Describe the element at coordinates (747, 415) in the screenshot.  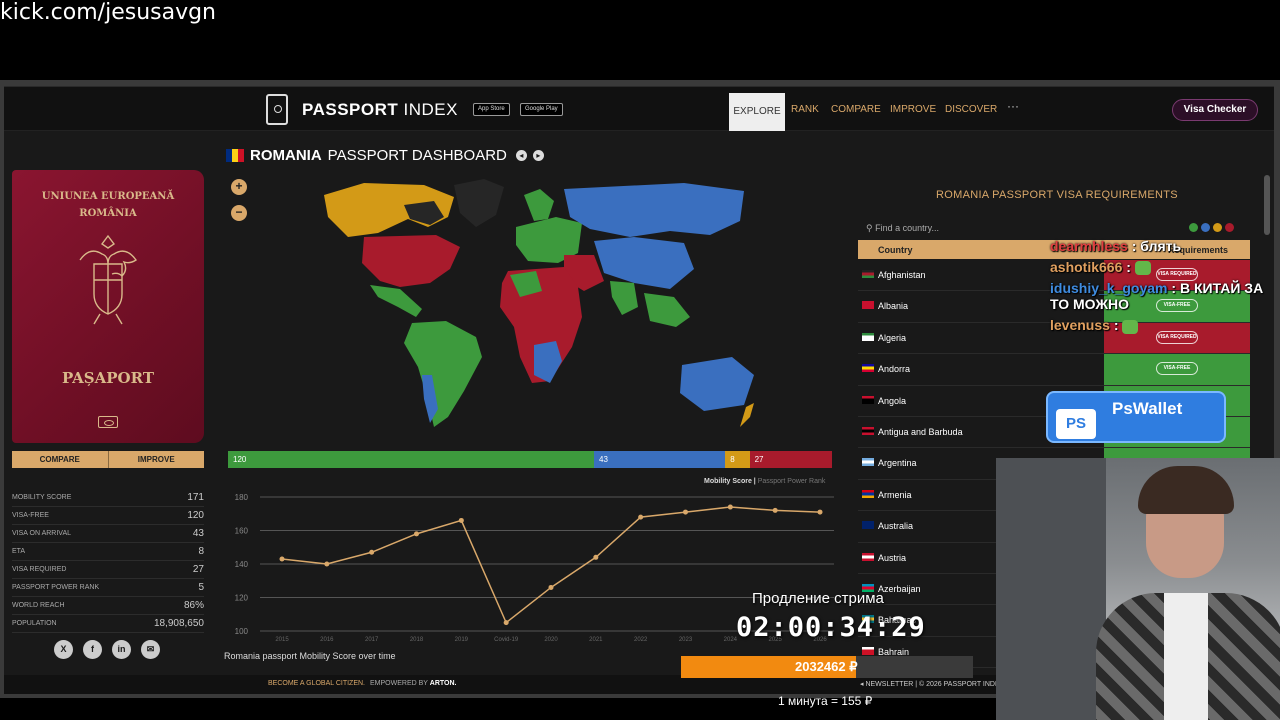
I see `map-region-new-zealand` at that location.